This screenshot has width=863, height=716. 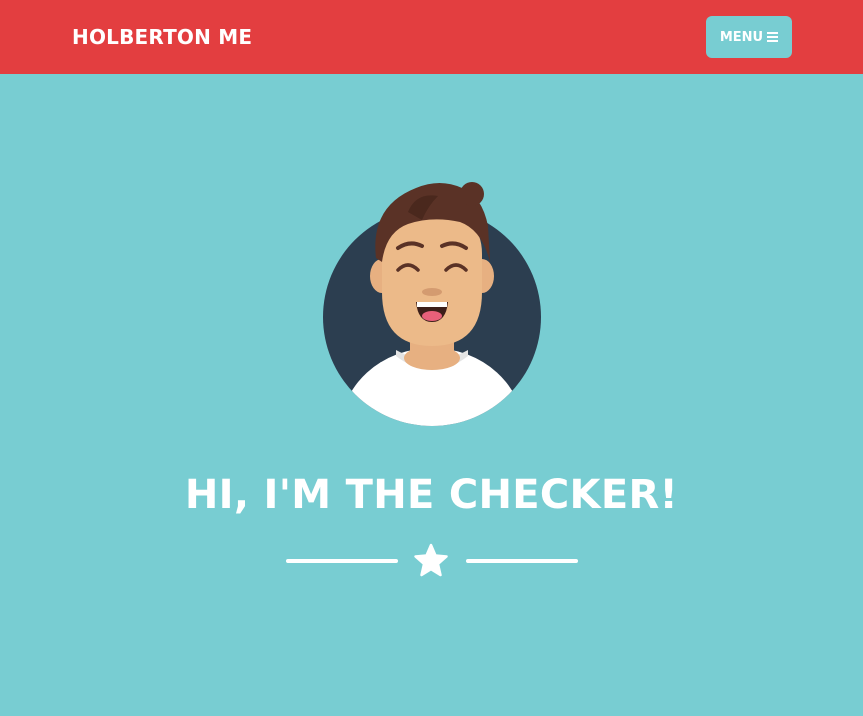 I want to click on divider-line-right, so click(x=522, y=561).